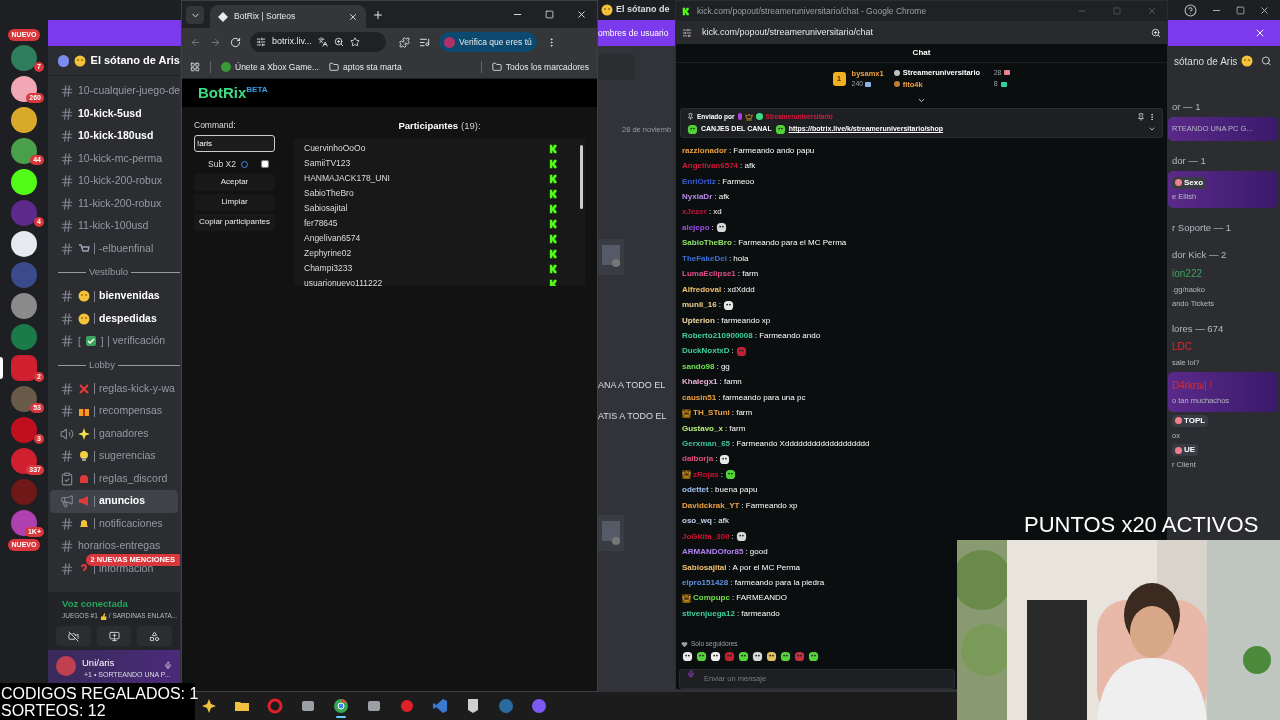 Image resolution: width=1280 pixels, height=720 pixels. Describe the element at coordinates (114, 158) in the screenshot. I see `channel-item: 10-kick-mc-perma` at that location.